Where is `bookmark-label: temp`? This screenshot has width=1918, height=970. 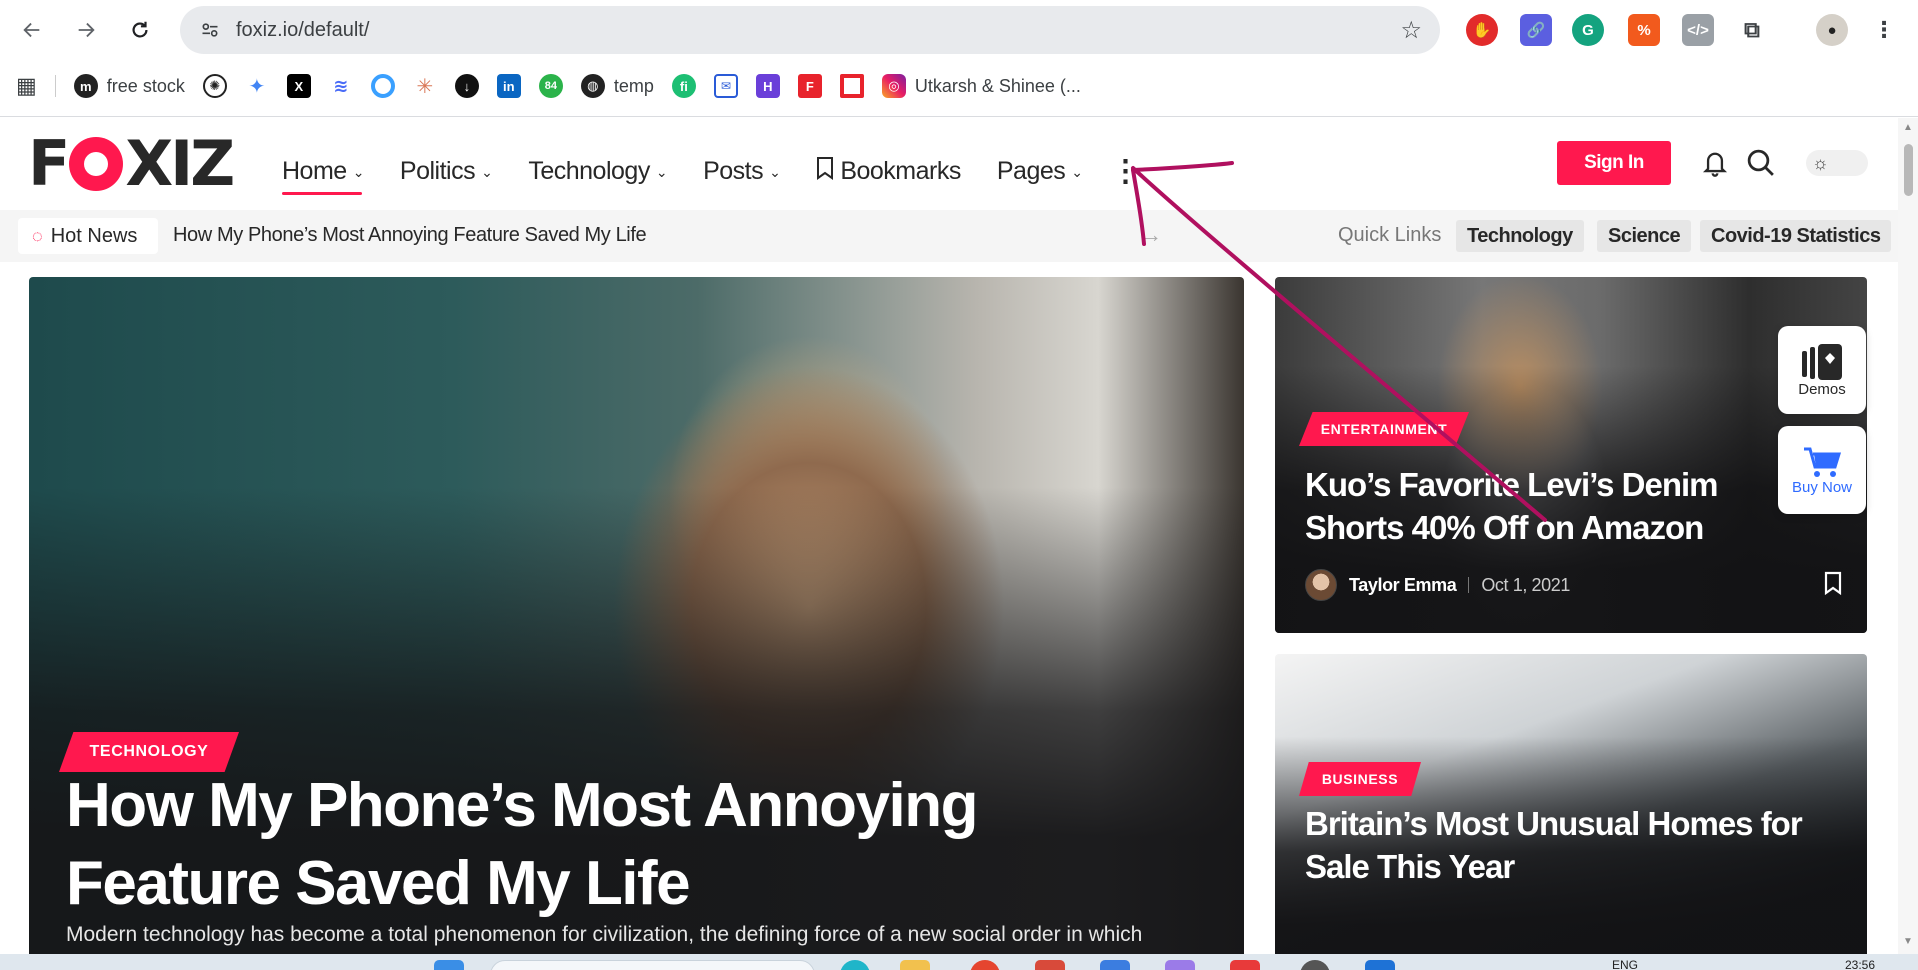 bookmark-label: temp is located at coordinates (633, 85).